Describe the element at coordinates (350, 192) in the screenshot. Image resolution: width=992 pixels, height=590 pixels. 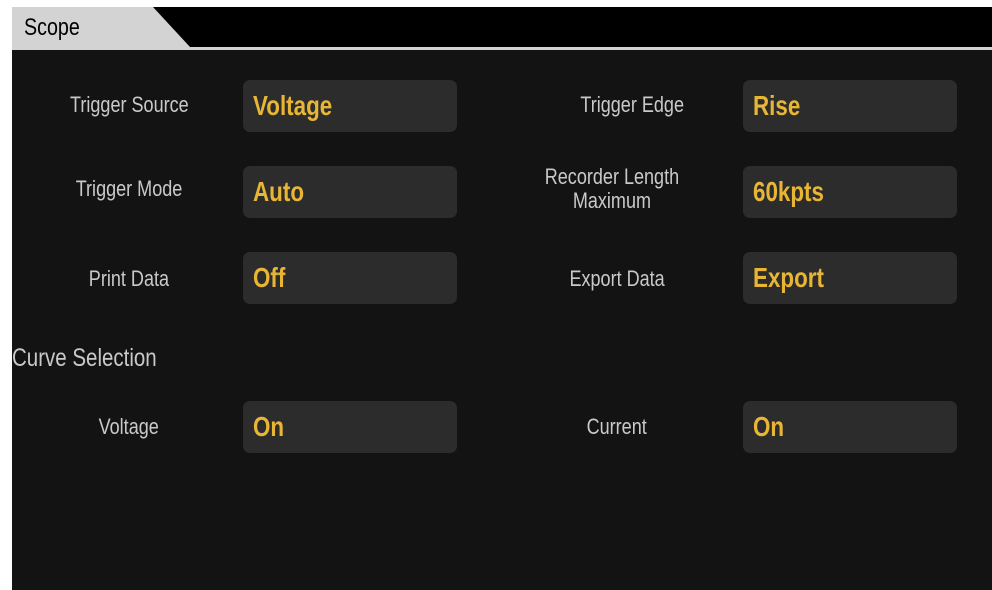
I see `trigger-mode-field: Auto` at that location.